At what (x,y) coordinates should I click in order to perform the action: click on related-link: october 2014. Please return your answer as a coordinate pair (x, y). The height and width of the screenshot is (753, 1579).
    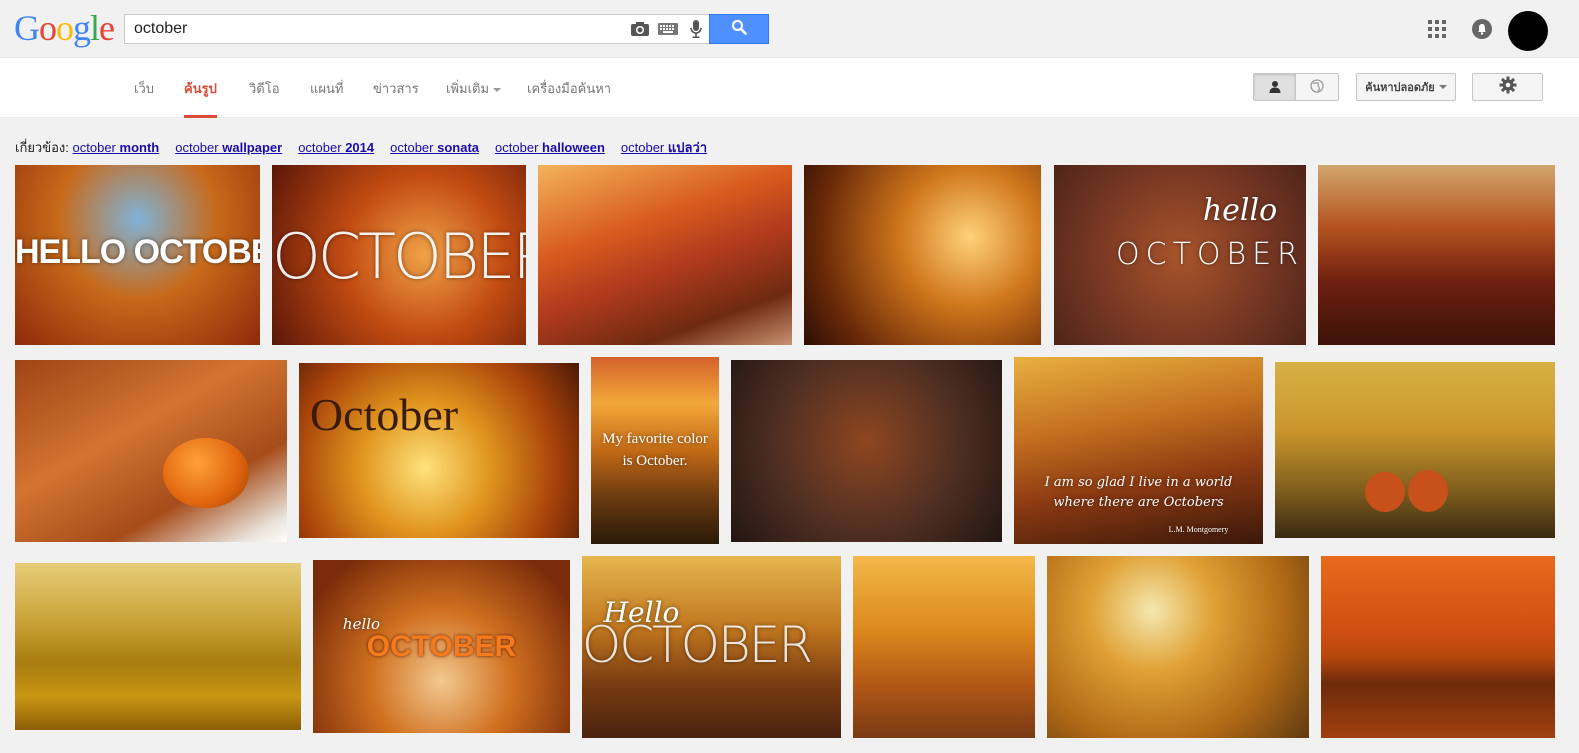
    Looking at the image, I should click on (336, 147).